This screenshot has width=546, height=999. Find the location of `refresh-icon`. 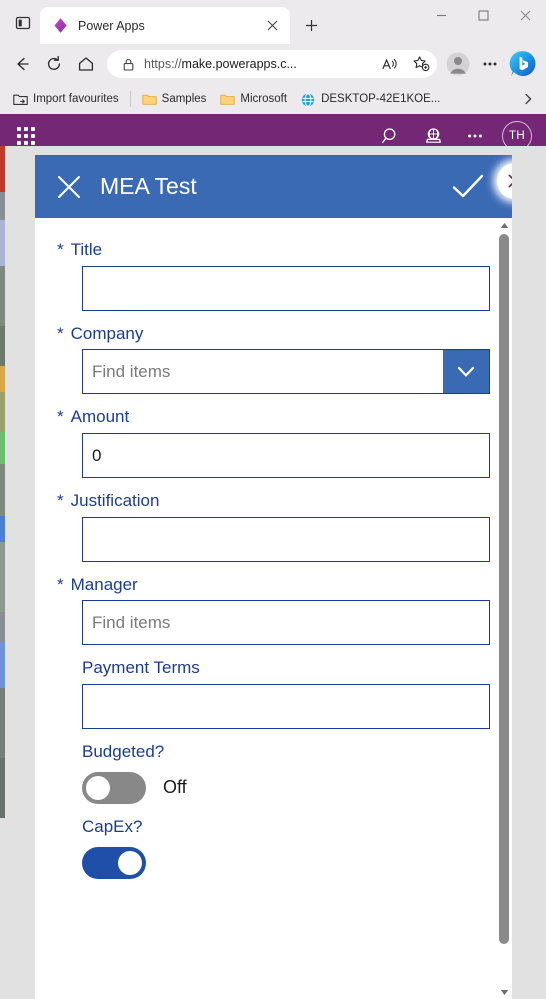

refresh-icon is located at coordinates (54, 64).